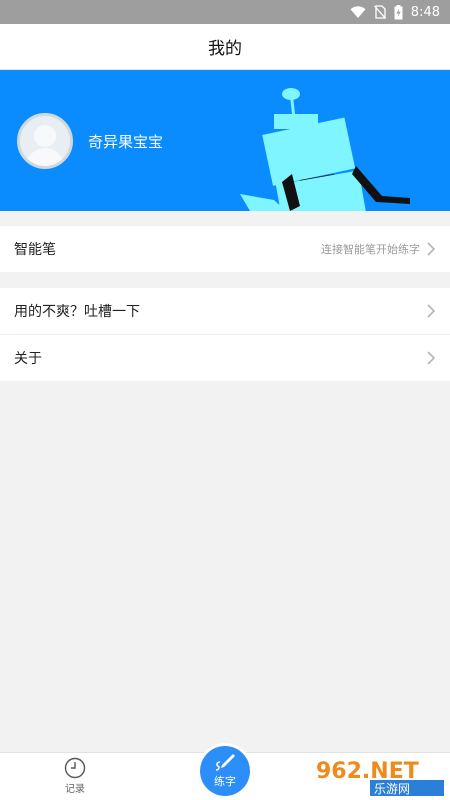  Describe the element at coordinates (225, 781) in the screenshot. I see `practice-label: 练字` at that location.